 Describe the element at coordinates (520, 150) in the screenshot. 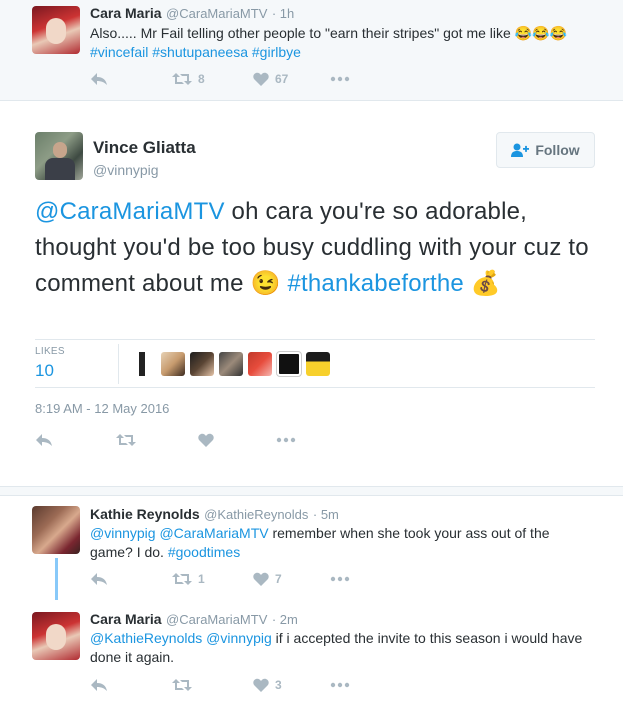

I see `follow-user-icon` at that location.